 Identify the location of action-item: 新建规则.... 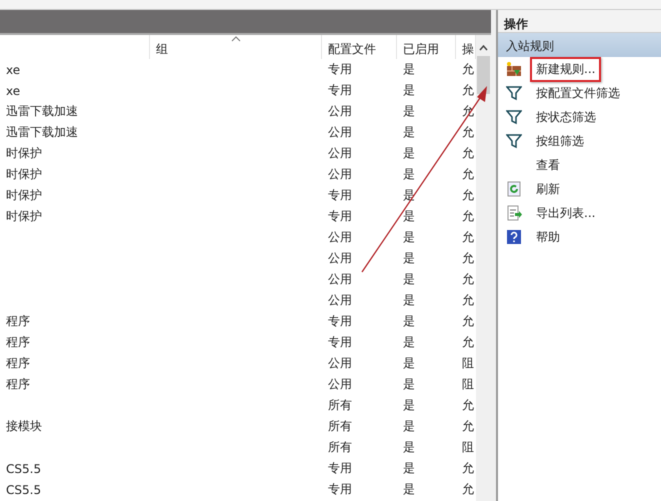
(581, 69).